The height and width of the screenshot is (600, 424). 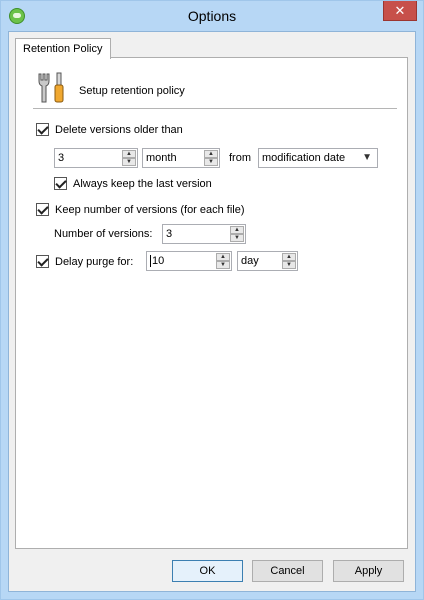 I want to click on delay-purge-row: Delay purge for:, so click(x=84, y=261).